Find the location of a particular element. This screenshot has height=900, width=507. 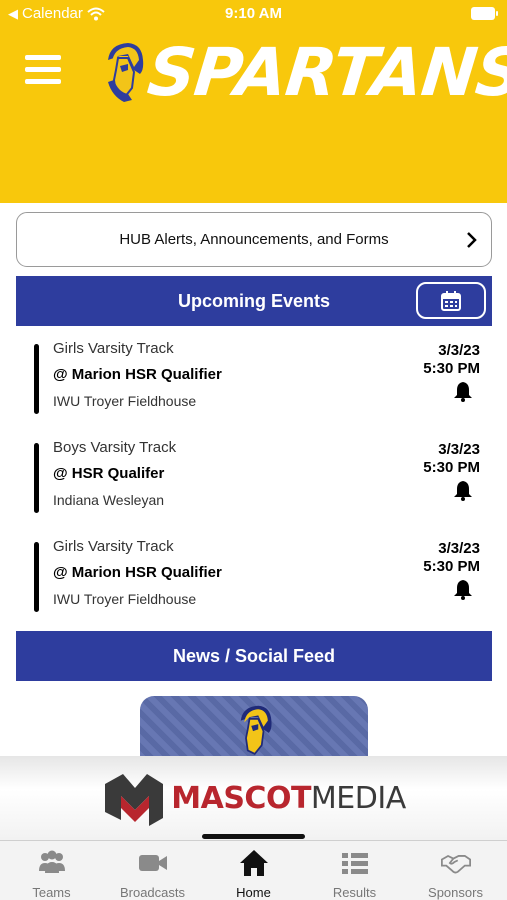

tab-label: Results is located at coordinates (354, 892).